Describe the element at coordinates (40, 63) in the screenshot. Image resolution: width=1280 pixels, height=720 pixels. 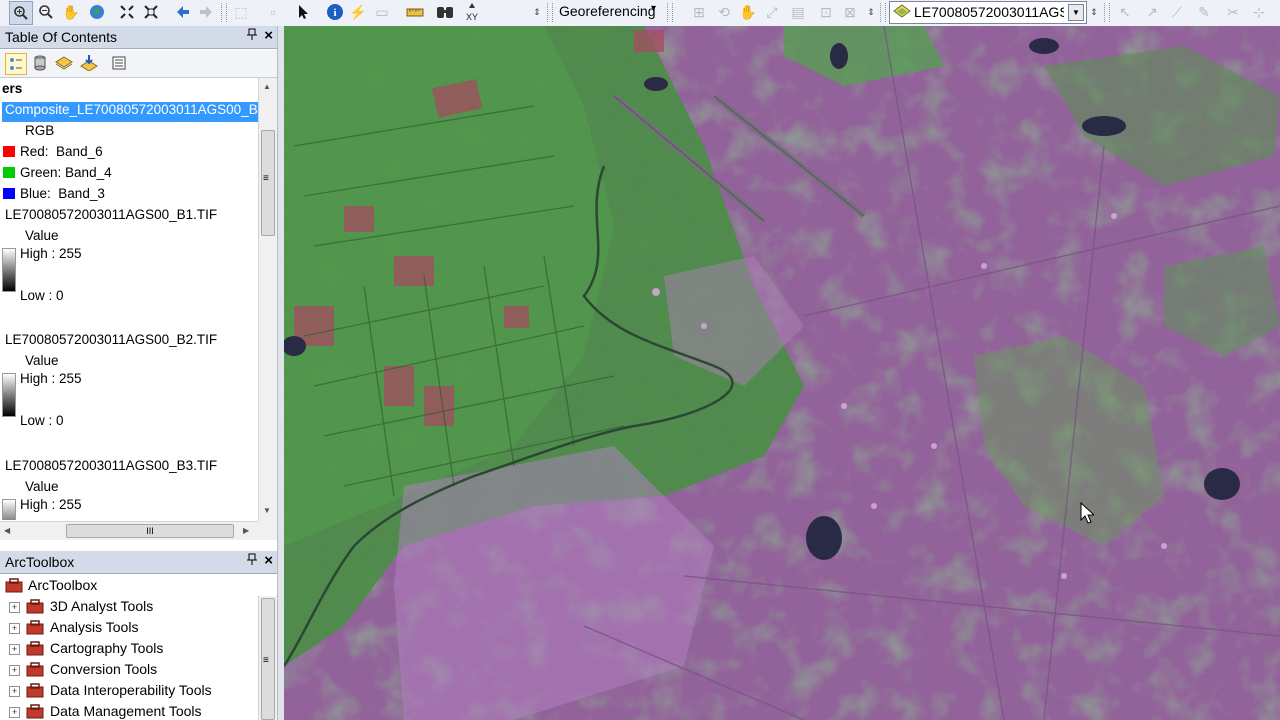
I see `list-by-source-icon` at that location.